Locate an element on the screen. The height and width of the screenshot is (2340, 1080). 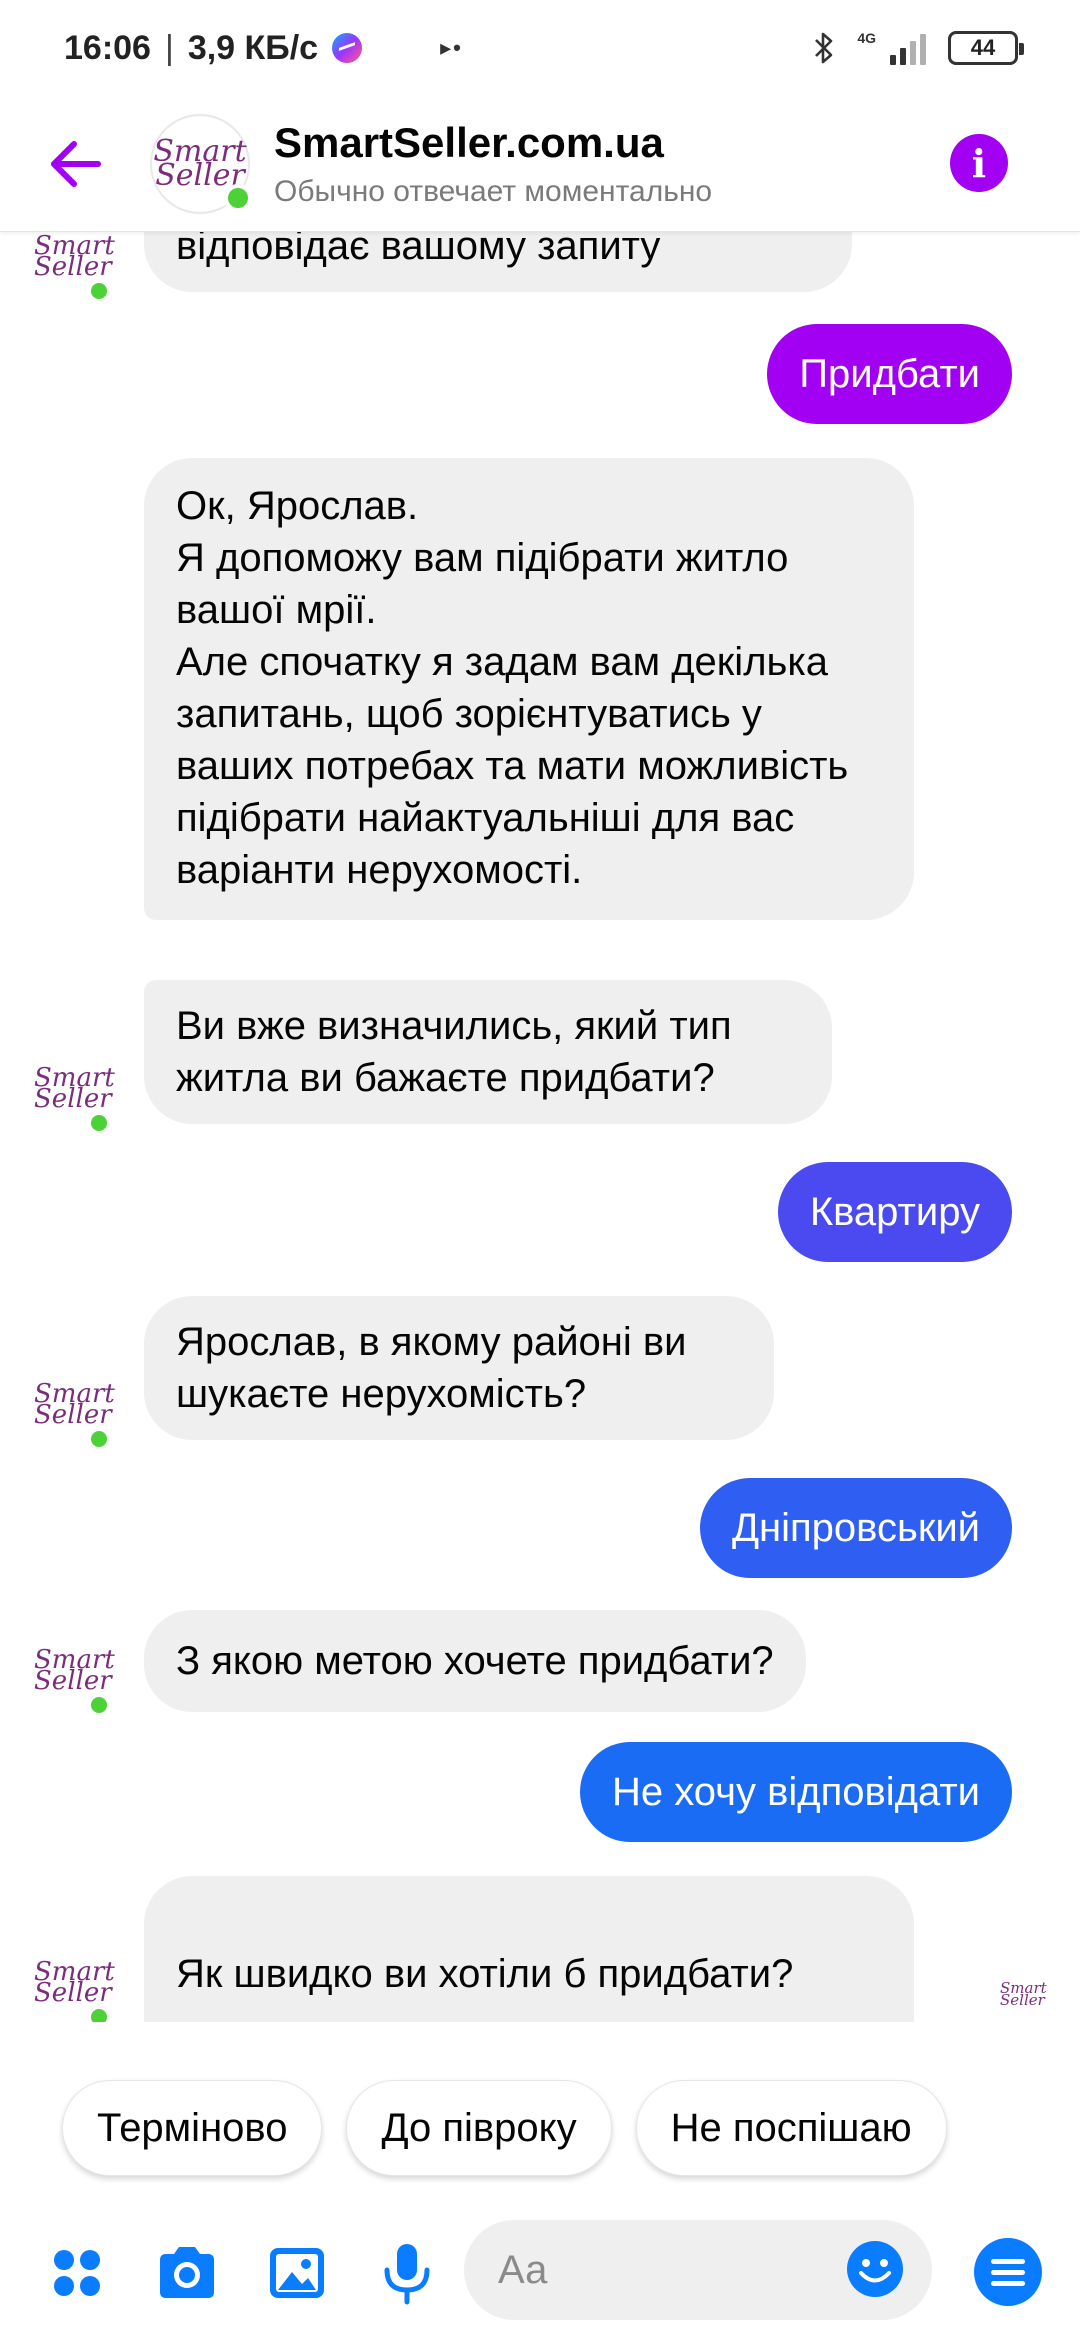
media-notification-icon: ▸• is located at coordinates (451, 47).